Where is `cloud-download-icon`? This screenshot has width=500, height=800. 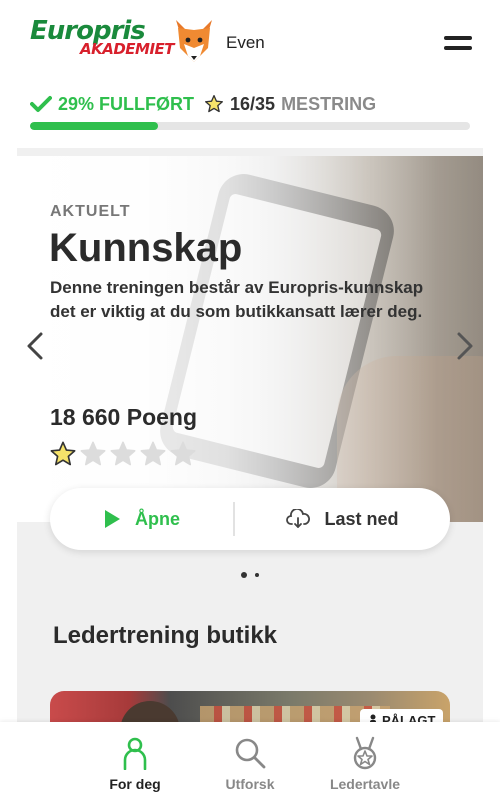 cloud-download-icon is located at coordinates (298, 518).